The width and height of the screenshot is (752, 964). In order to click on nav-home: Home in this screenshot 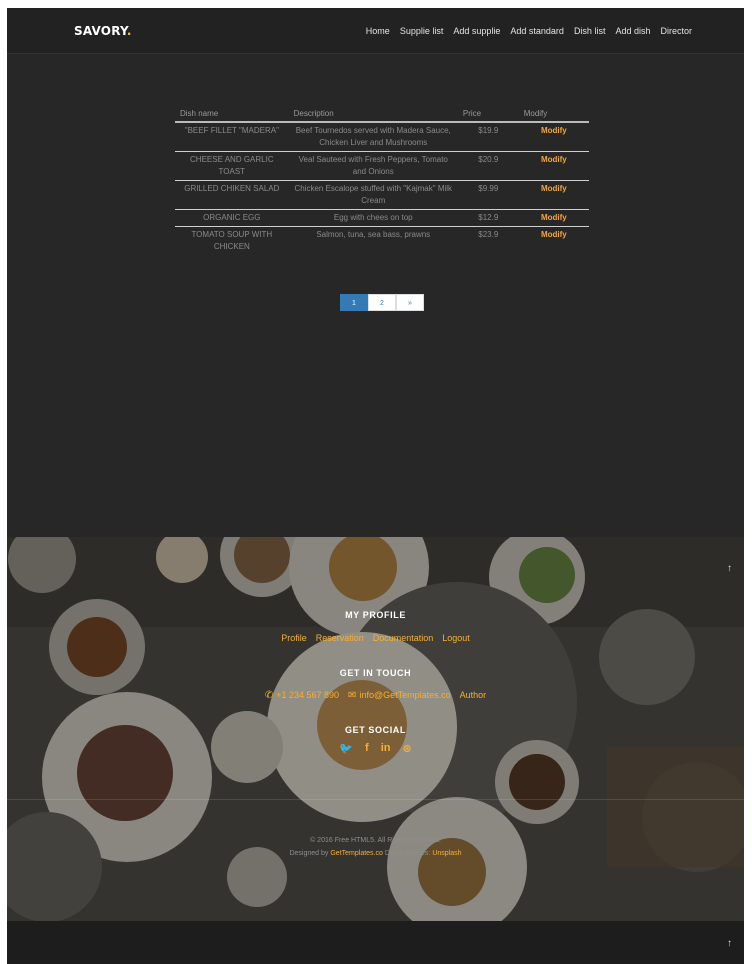, I will do `click(378, 31)`.